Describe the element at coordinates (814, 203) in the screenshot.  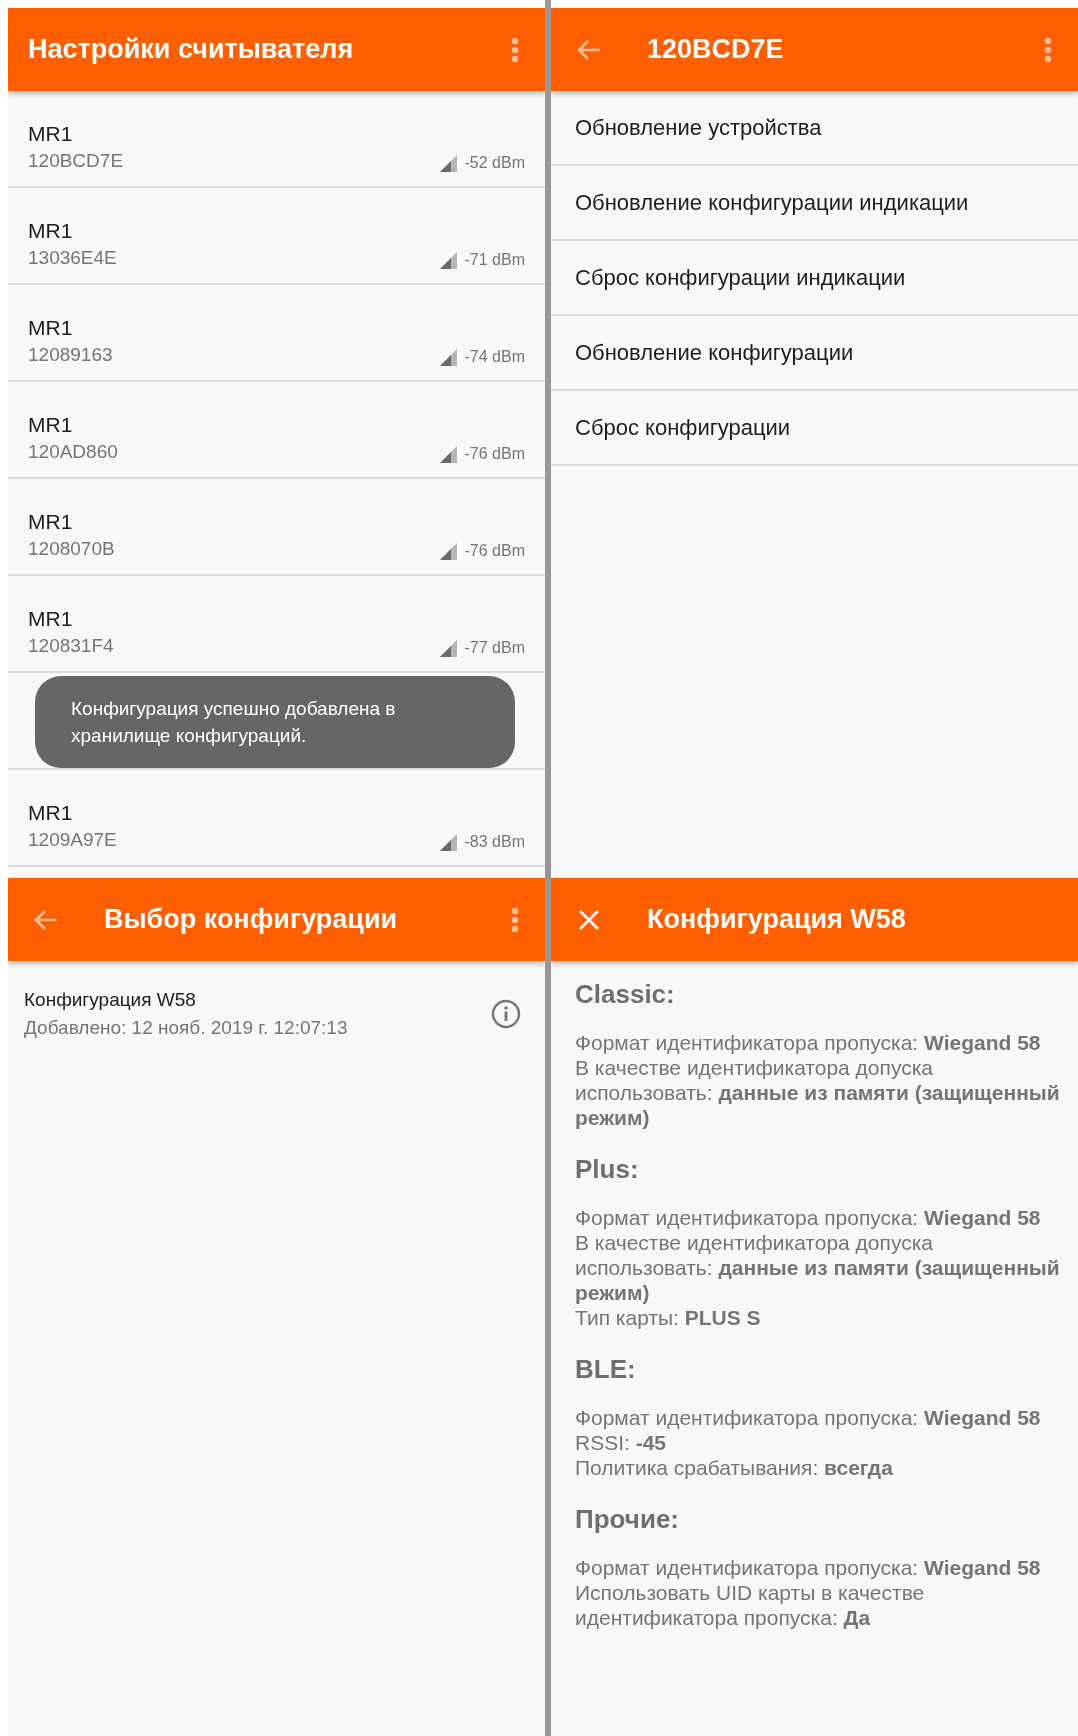
I see `menu-item: Обновление конфигурации индикации` at that location.